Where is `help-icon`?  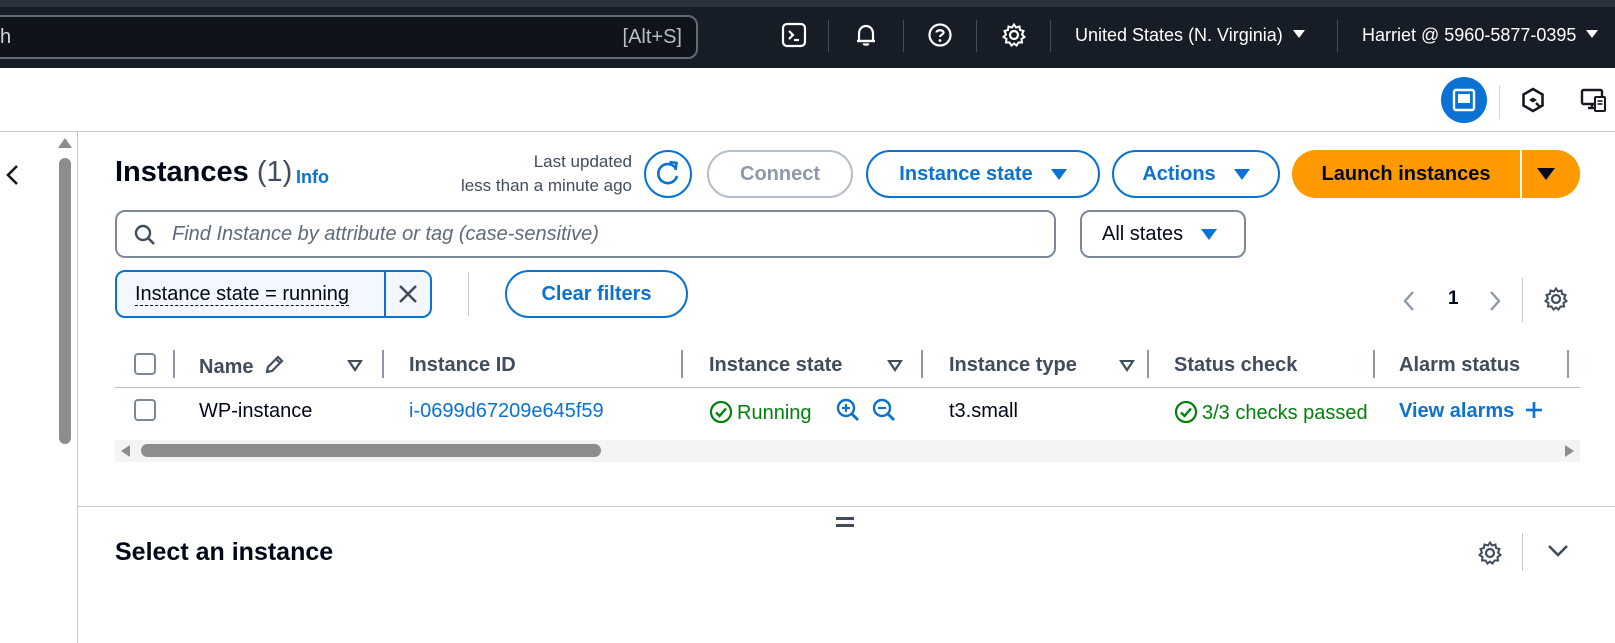 help-icon is located at coordinates (940, 35).